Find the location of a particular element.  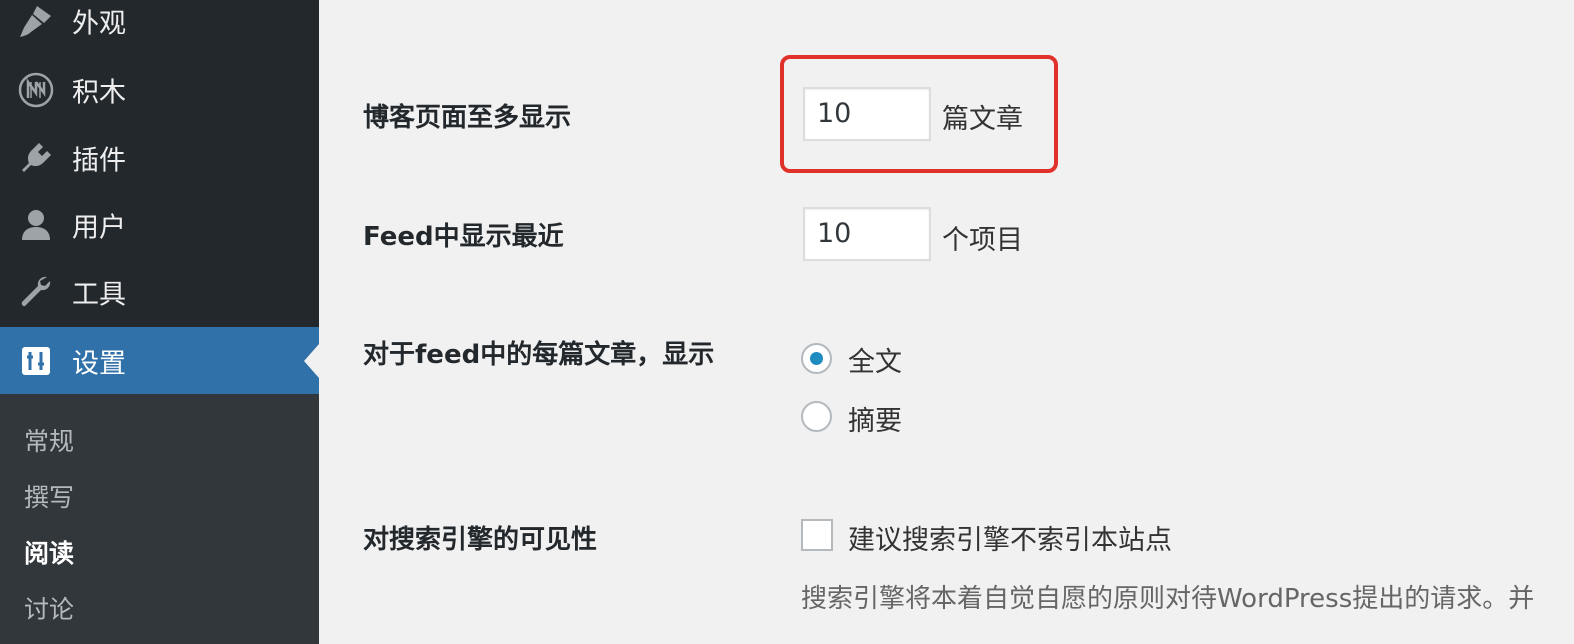

paintbrush-icon is located at coordinates (36, 21).